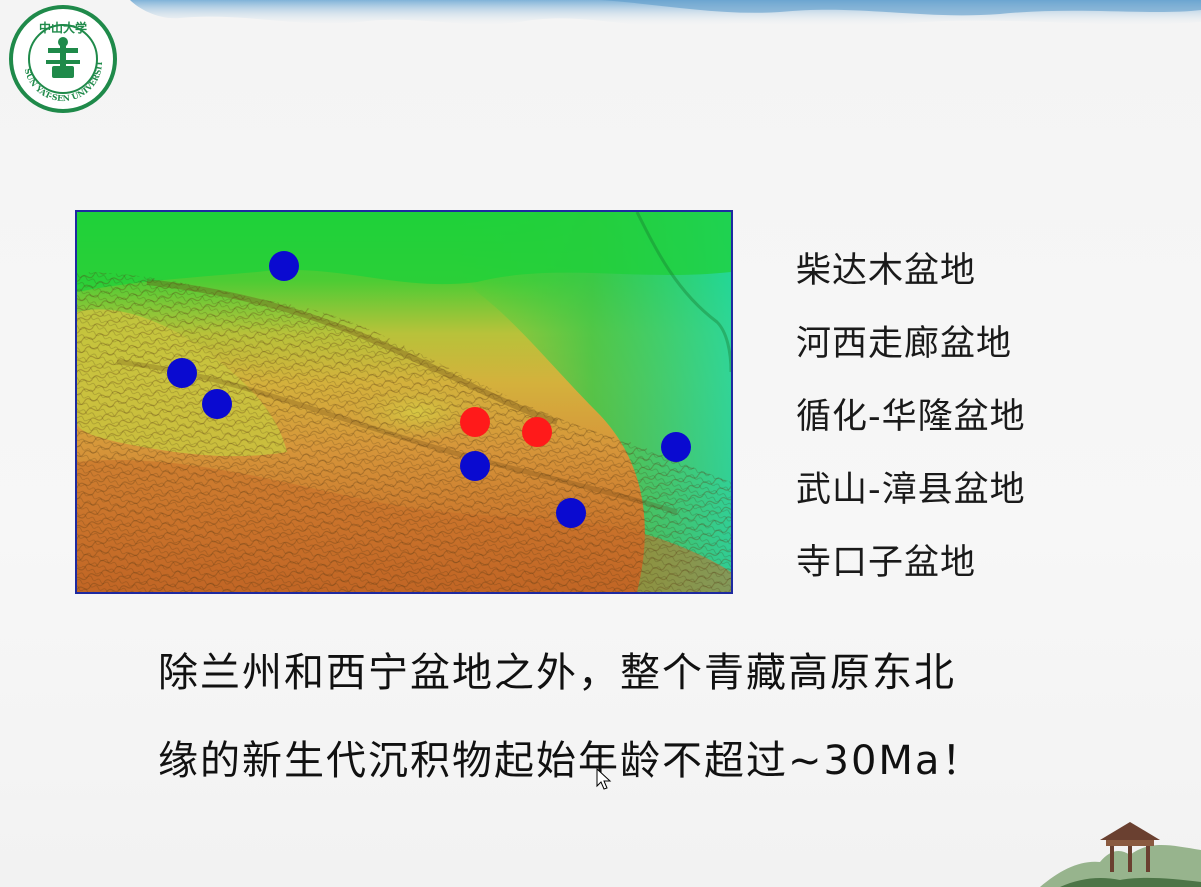  Describe the element at coordinates (604, 779) in the screenshot. I see `mouse-pointer-icon` at that location.